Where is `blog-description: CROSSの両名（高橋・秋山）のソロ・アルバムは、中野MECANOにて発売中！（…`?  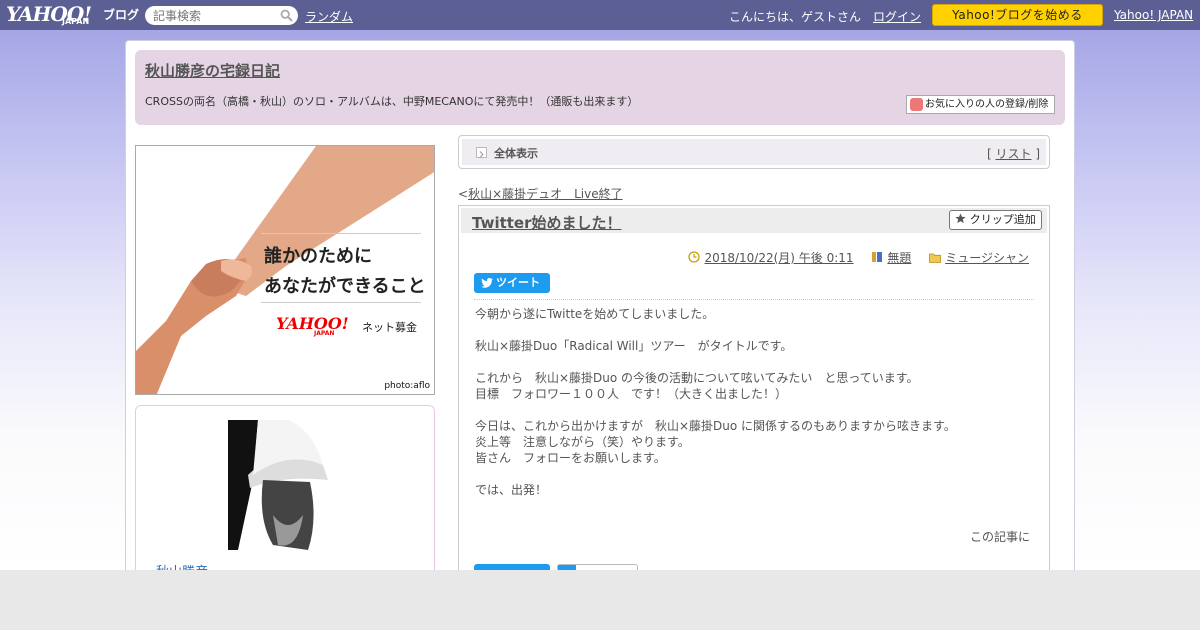 blog-description: CROSSの両名（高橋・秋山）のソロ・アルバムは、中野MECANOにて発売中！（… is located at coordinates (392, 101).